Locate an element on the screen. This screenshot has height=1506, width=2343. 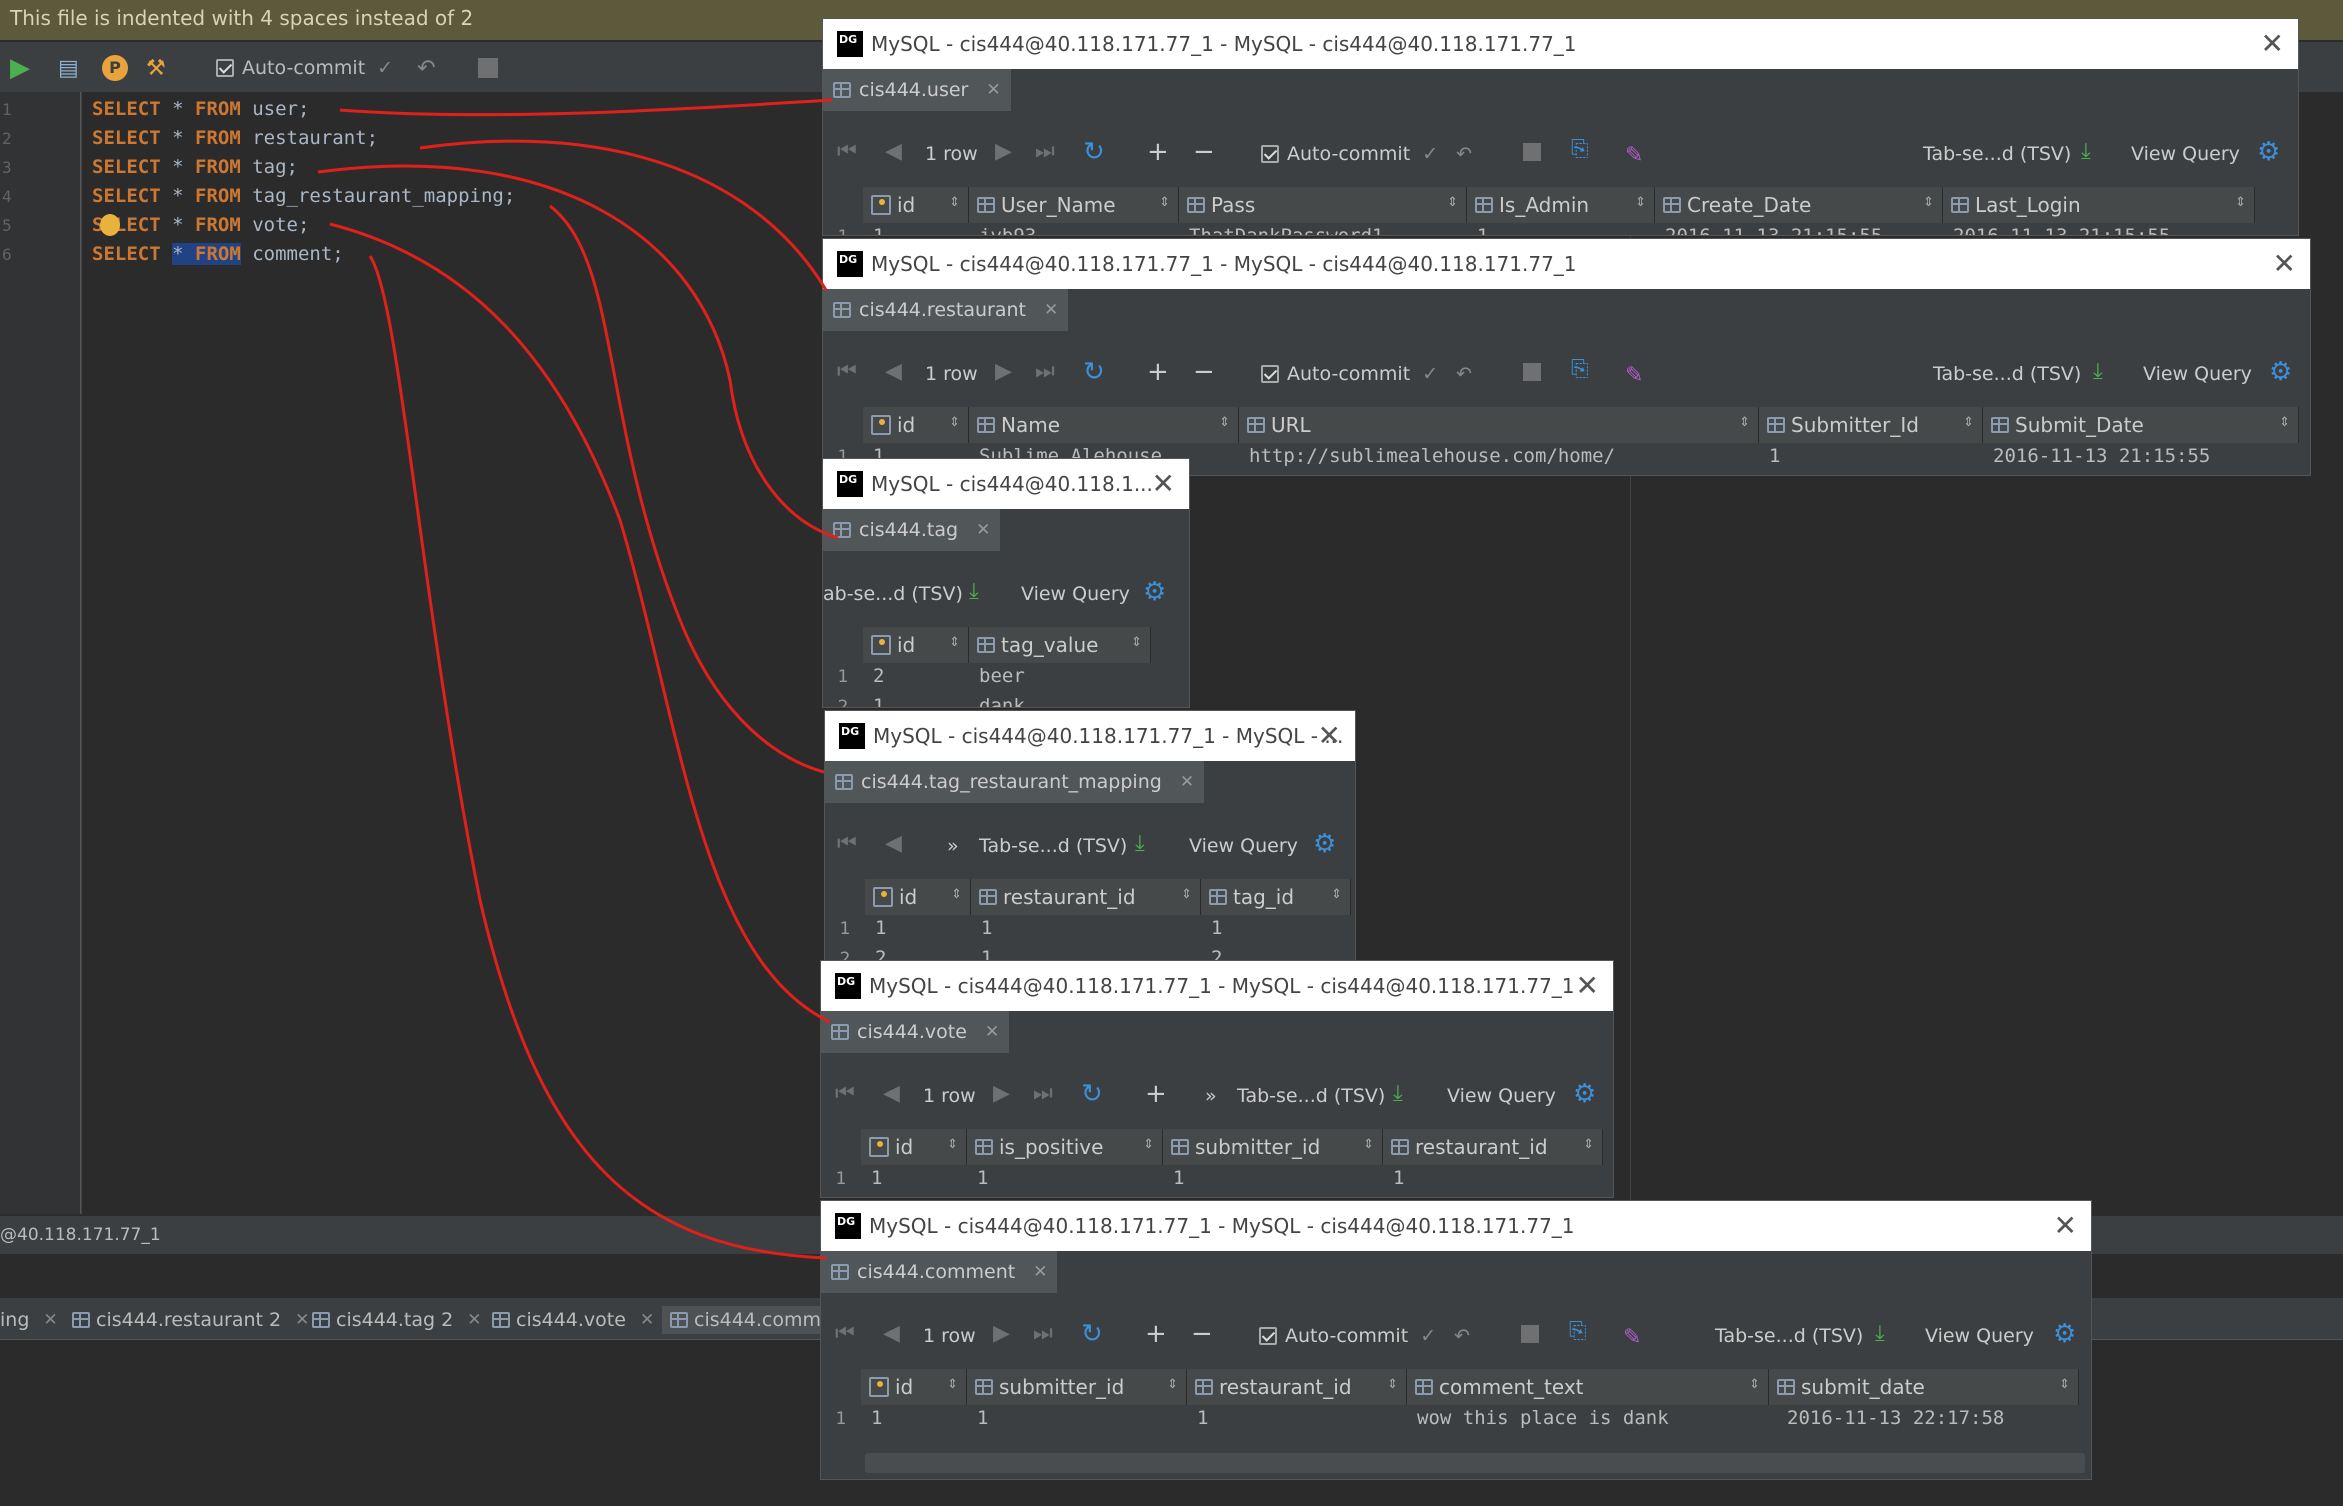
arrow-user is located at coordinates (586, 107).